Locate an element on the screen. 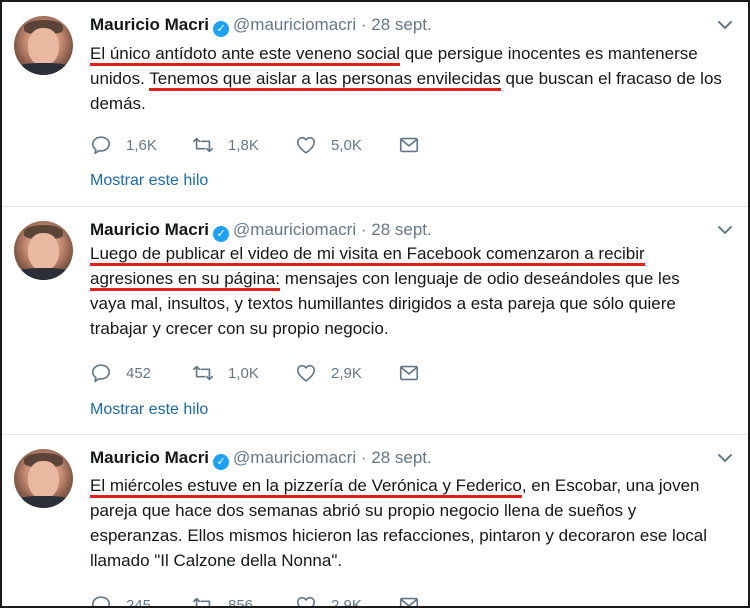 This screenshot has height=608, width=750. text-segment: llamado "Il Calzone della Nonna". is located at coordinates (216, 560).